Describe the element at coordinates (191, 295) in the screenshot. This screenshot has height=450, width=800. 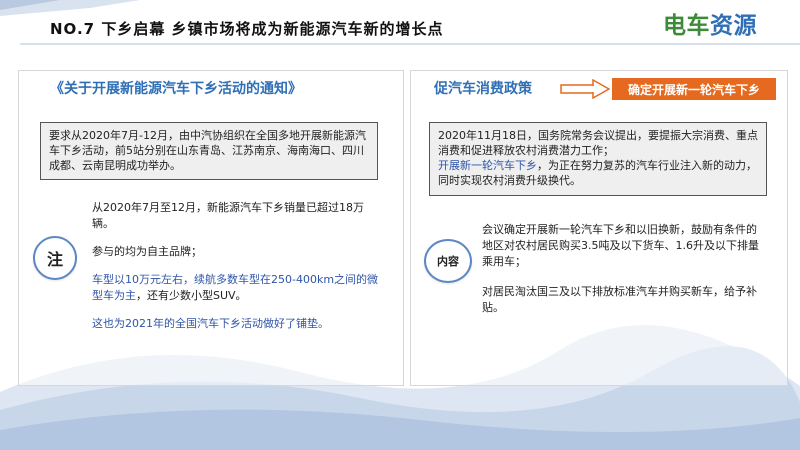
I see `note-item-tail: ，还有少数小型SUV。` at that location.